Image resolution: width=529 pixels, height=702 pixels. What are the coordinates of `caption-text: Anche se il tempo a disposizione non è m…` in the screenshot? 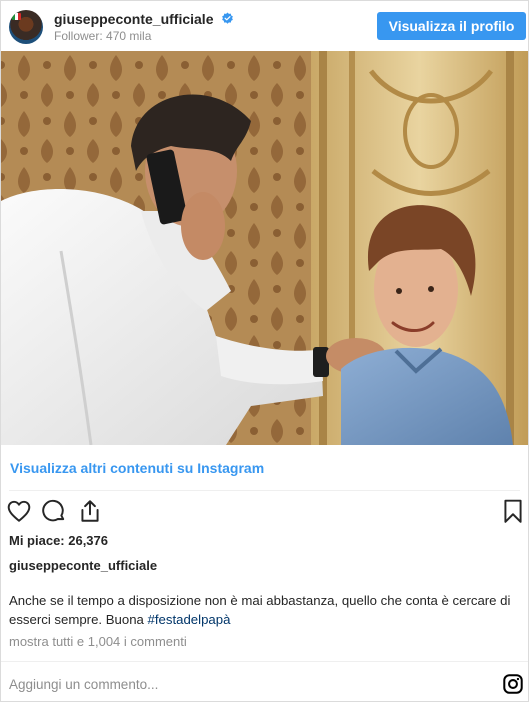 It's located at (260, 610).